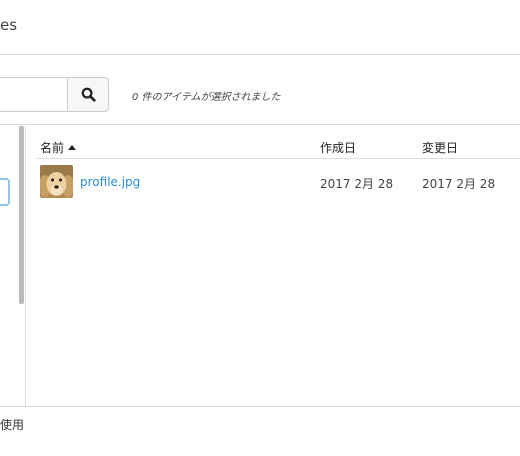 This screenshot has height=456, width=520. I want to click on dog-photo-image, so click(56, 181).